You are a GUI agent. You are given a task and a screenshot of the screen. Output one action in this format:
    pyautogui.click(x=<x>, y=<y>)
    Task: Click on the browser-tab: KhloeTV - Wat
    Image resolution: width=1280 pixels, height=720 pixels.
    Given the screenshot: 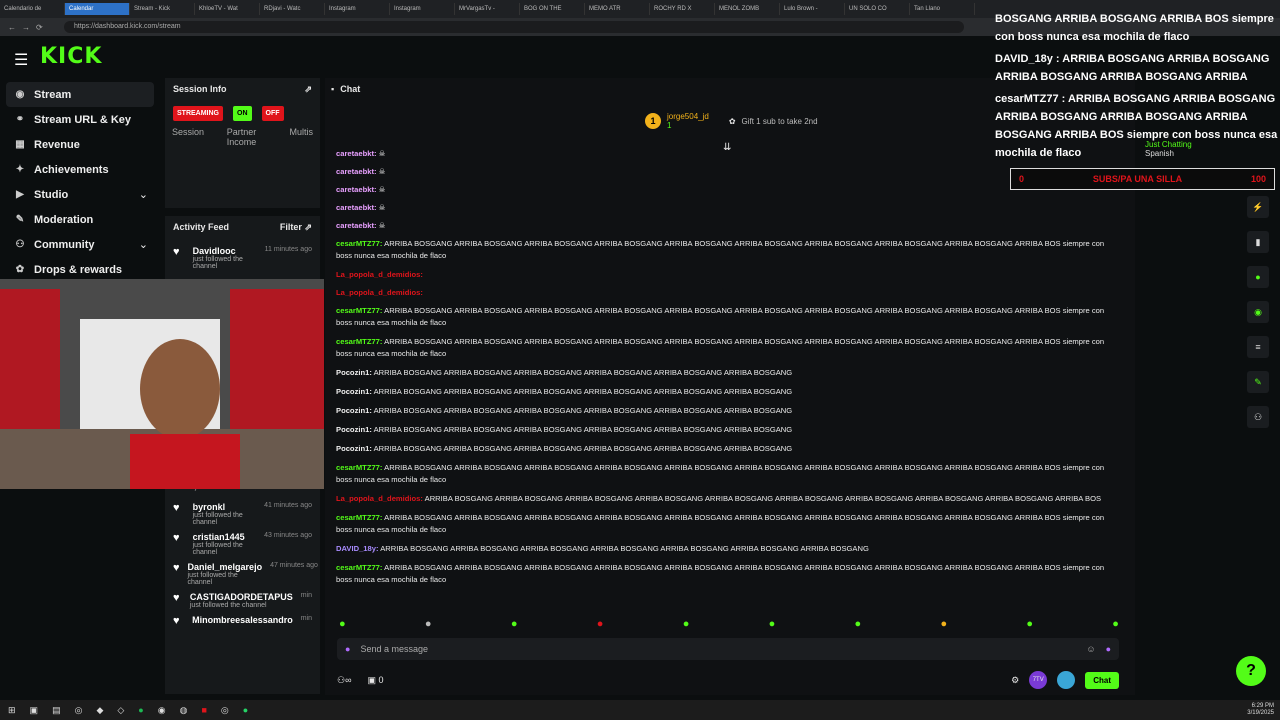 What is the action you would take?
    pyautogui.click(x=227, y=9)
    